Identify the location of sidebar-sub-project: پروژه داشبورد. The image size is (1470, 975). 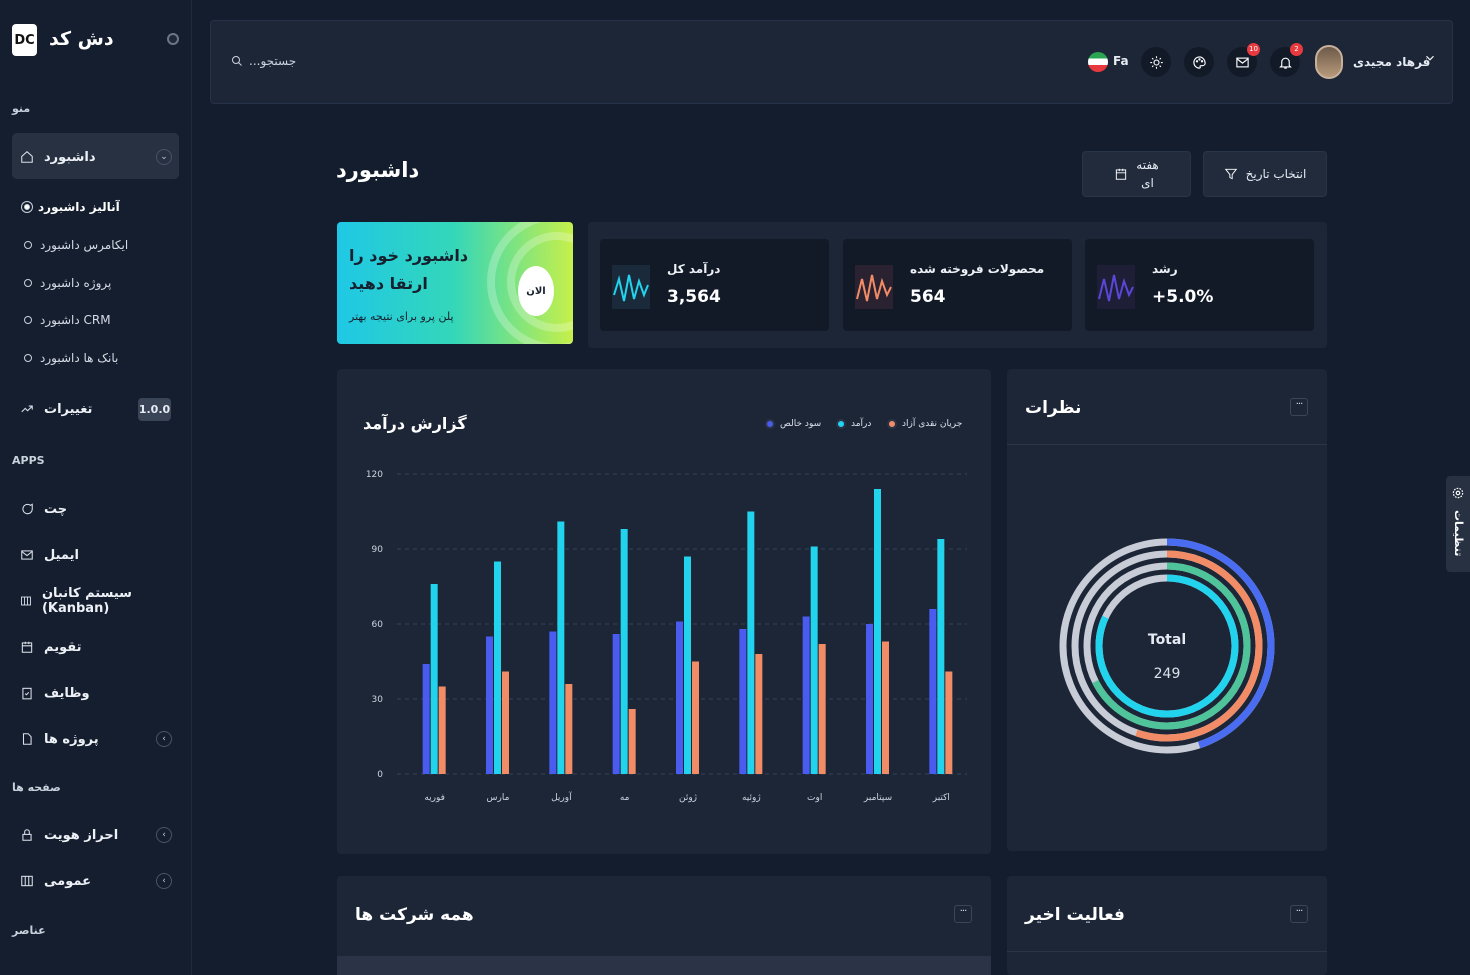
(67, 283).